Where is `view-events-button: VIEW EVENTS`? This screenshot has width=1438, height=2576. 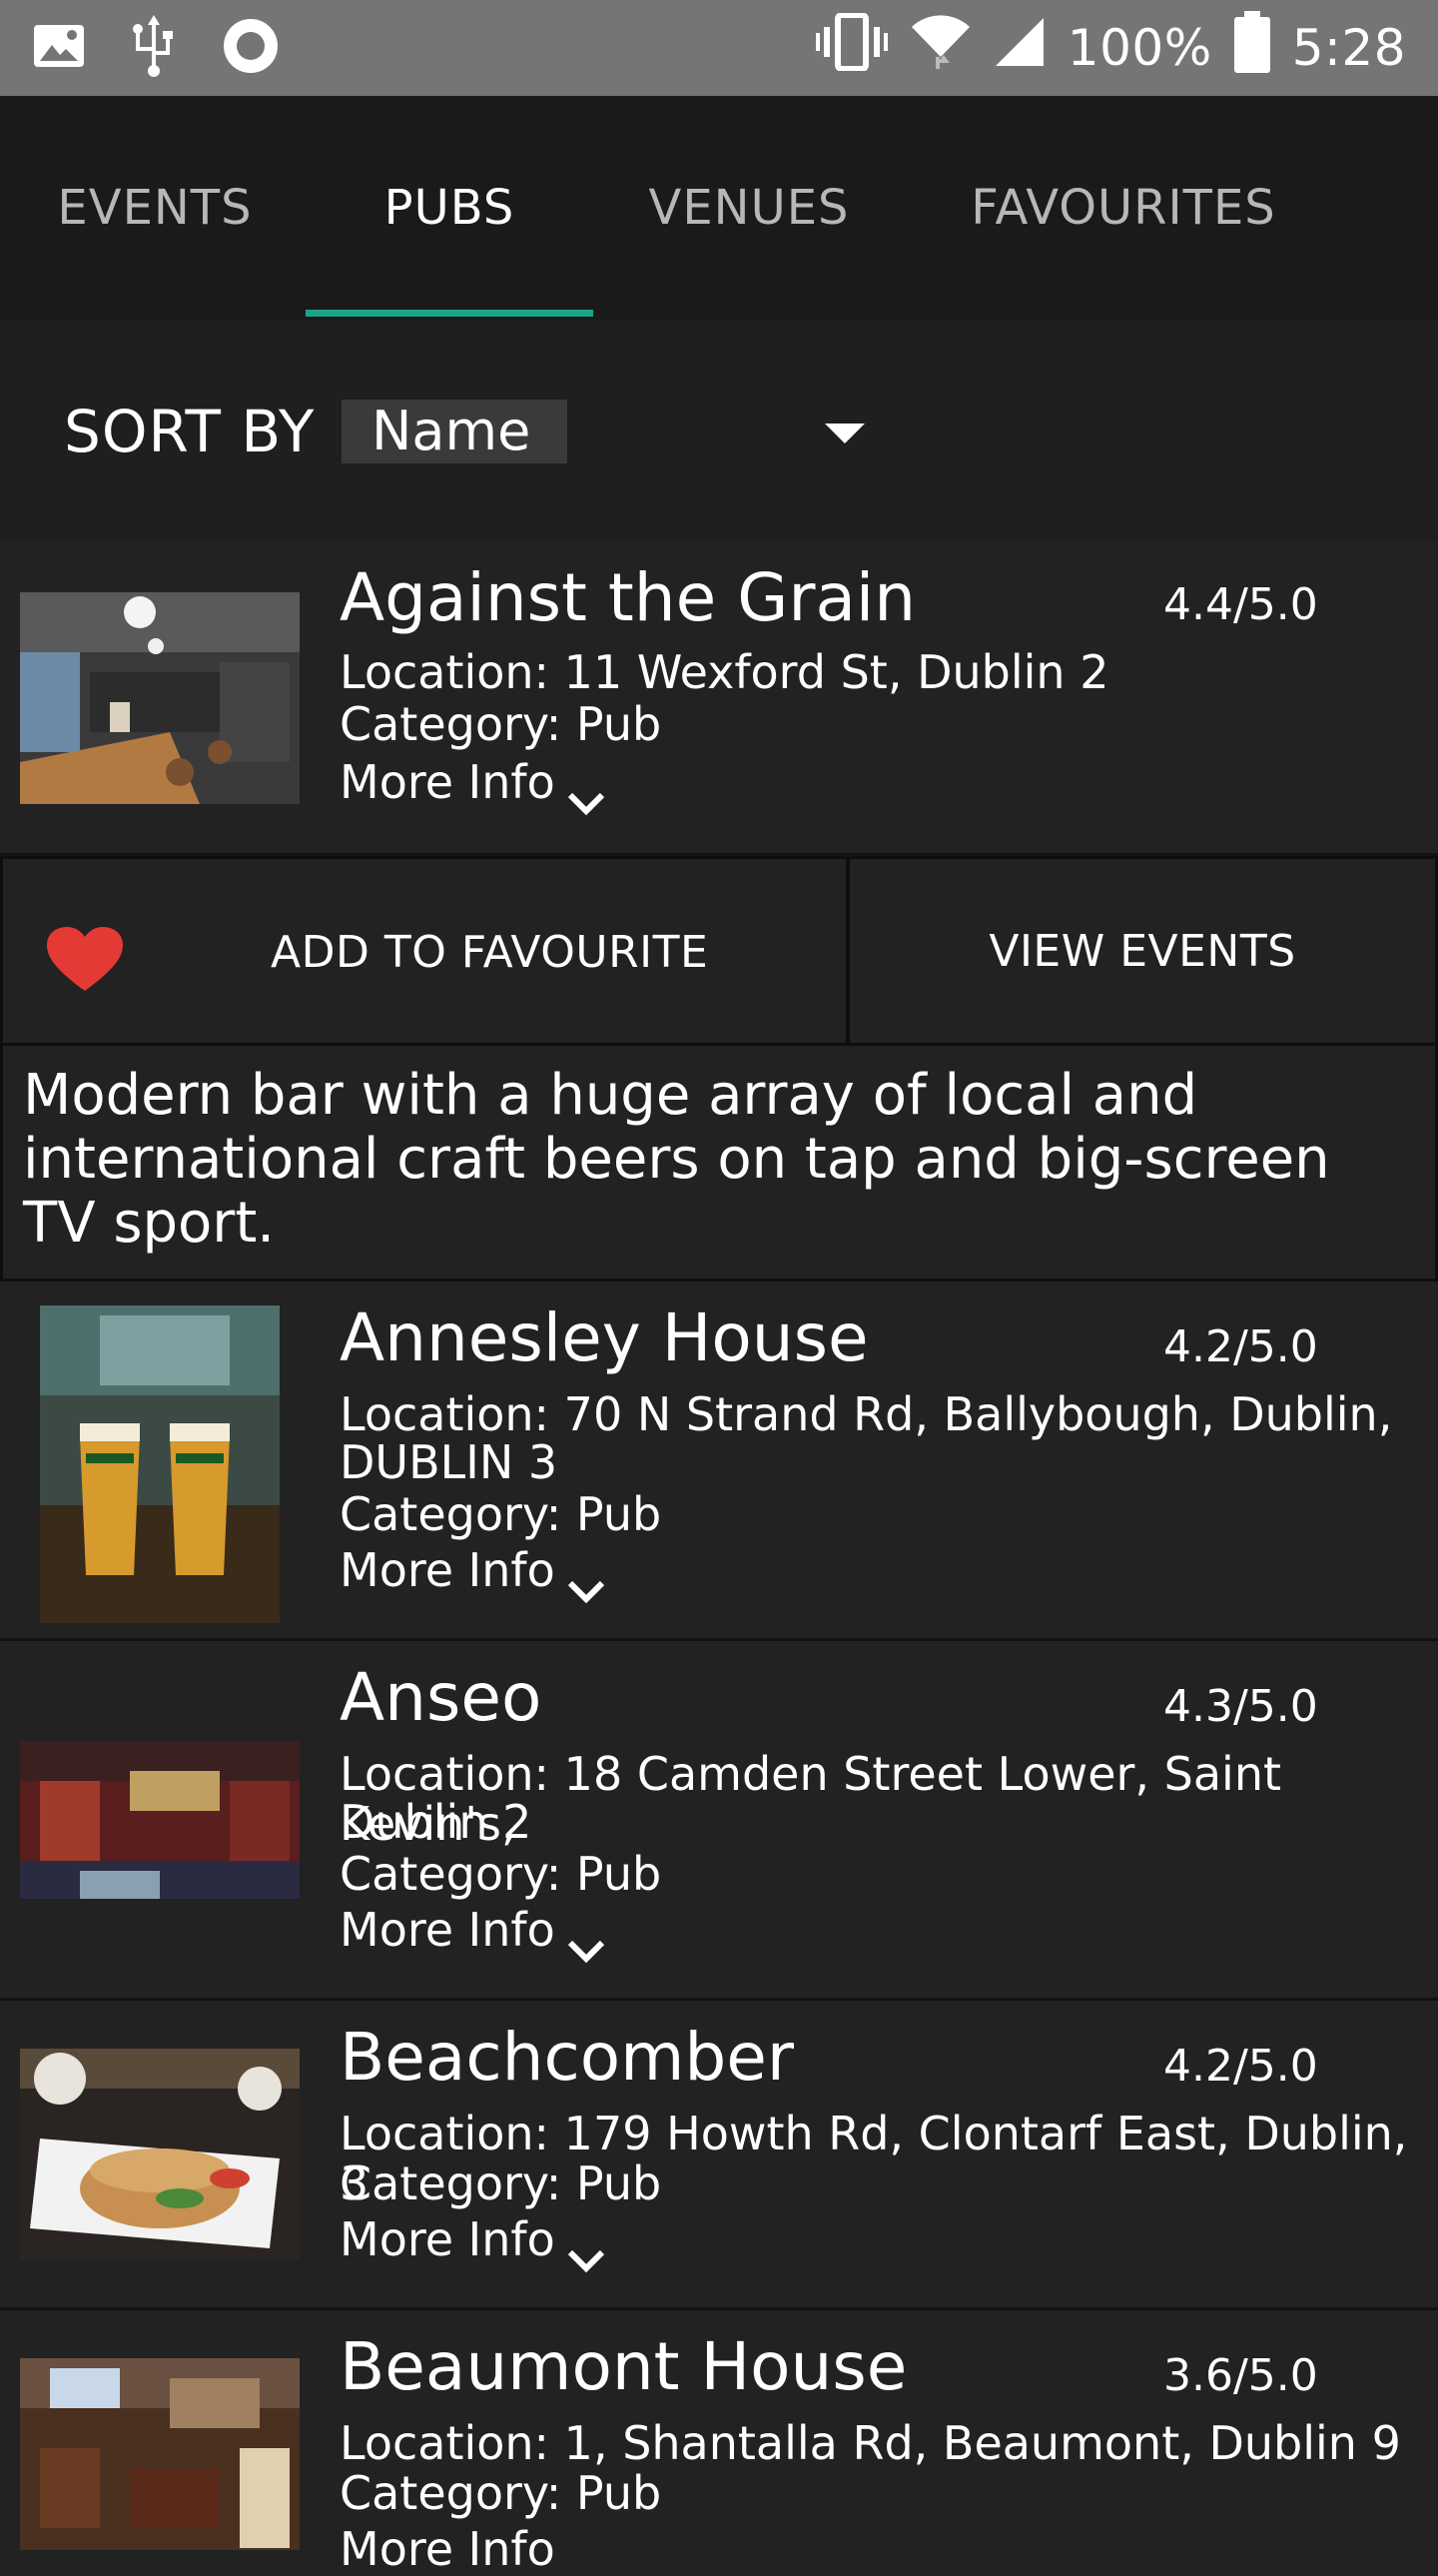
view-events-button: VIEW EVENTS is located at coordinates (1142, 951).